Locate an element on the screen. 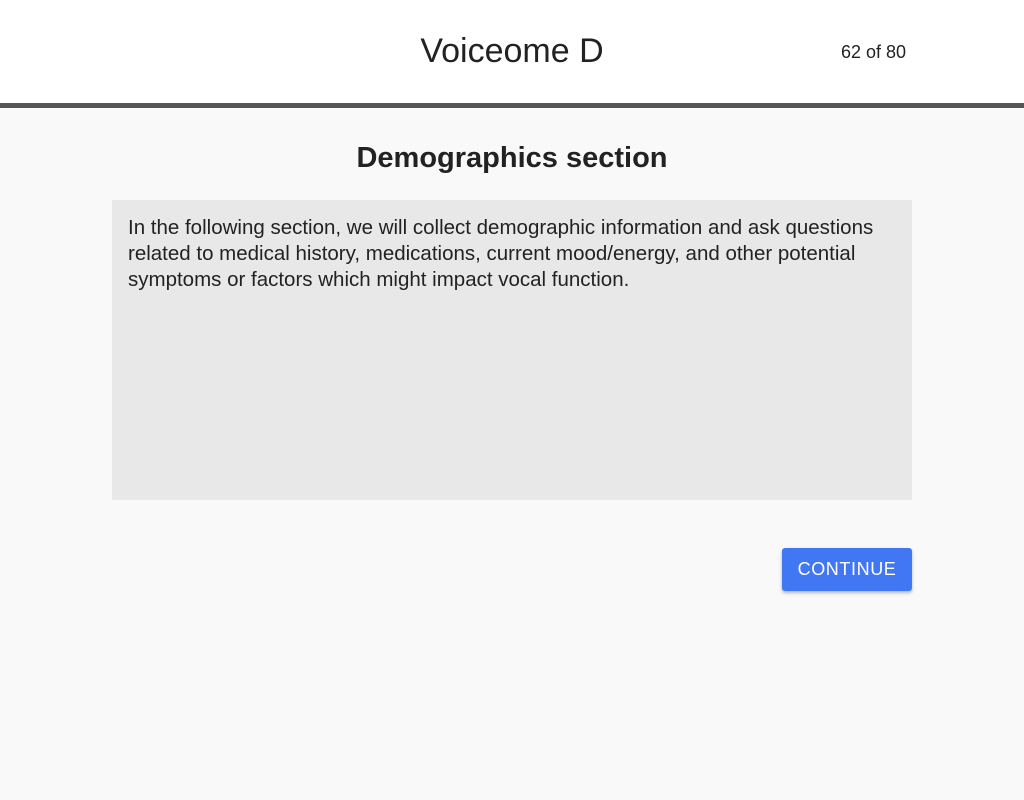 This screenshot has height=800, width=1024. continue-button: CONTINUE is located at coordinates (847, 569).